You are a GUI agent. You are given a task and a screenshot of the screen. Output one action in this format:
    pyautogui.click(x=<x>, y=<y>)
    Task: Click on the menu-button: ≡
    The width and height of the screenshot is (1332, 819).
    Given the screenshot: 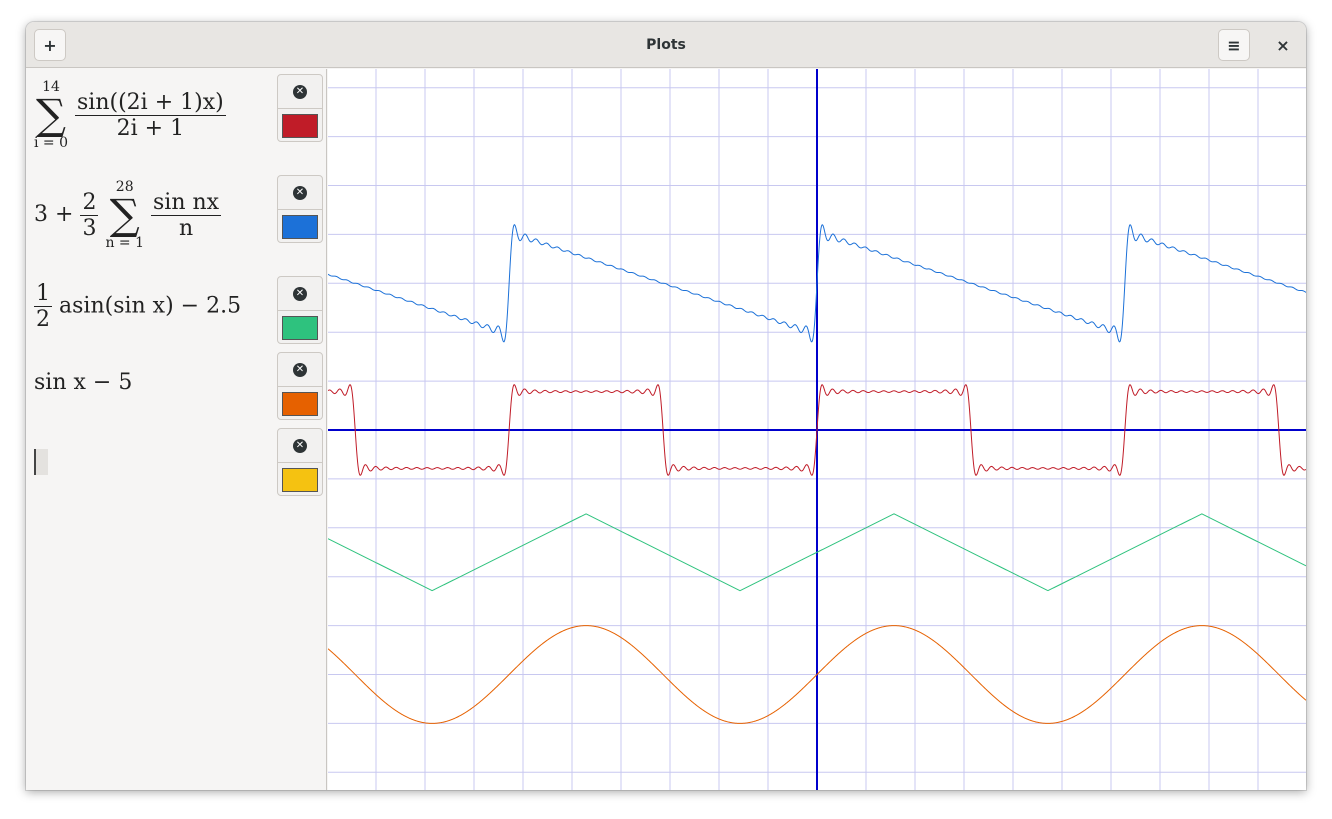 What is the action you would take?
    pyautogui.click(x=1234, y=45)
    